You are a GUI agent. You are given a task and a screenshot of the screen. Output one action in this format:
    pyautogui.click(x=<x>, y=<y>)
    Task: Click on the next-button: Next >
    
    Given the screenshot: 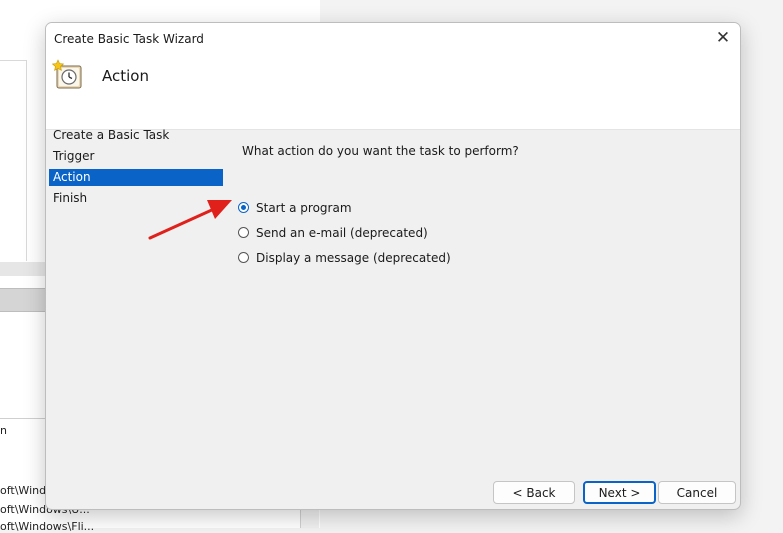 What is the action you would take?
    pyautogui.click(x=619, y=492)
    